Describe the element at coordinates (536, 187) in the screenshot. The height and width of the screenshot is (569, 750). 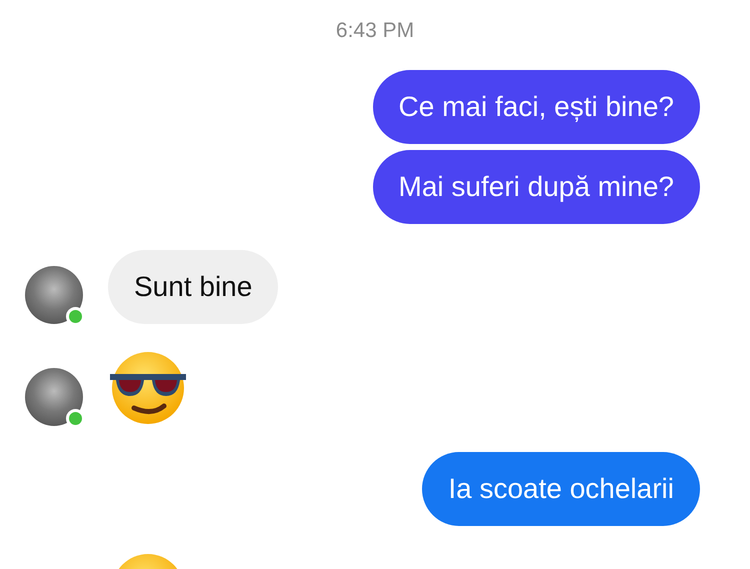
I see `message-bubble: Mai suferi după mine?` at that location.